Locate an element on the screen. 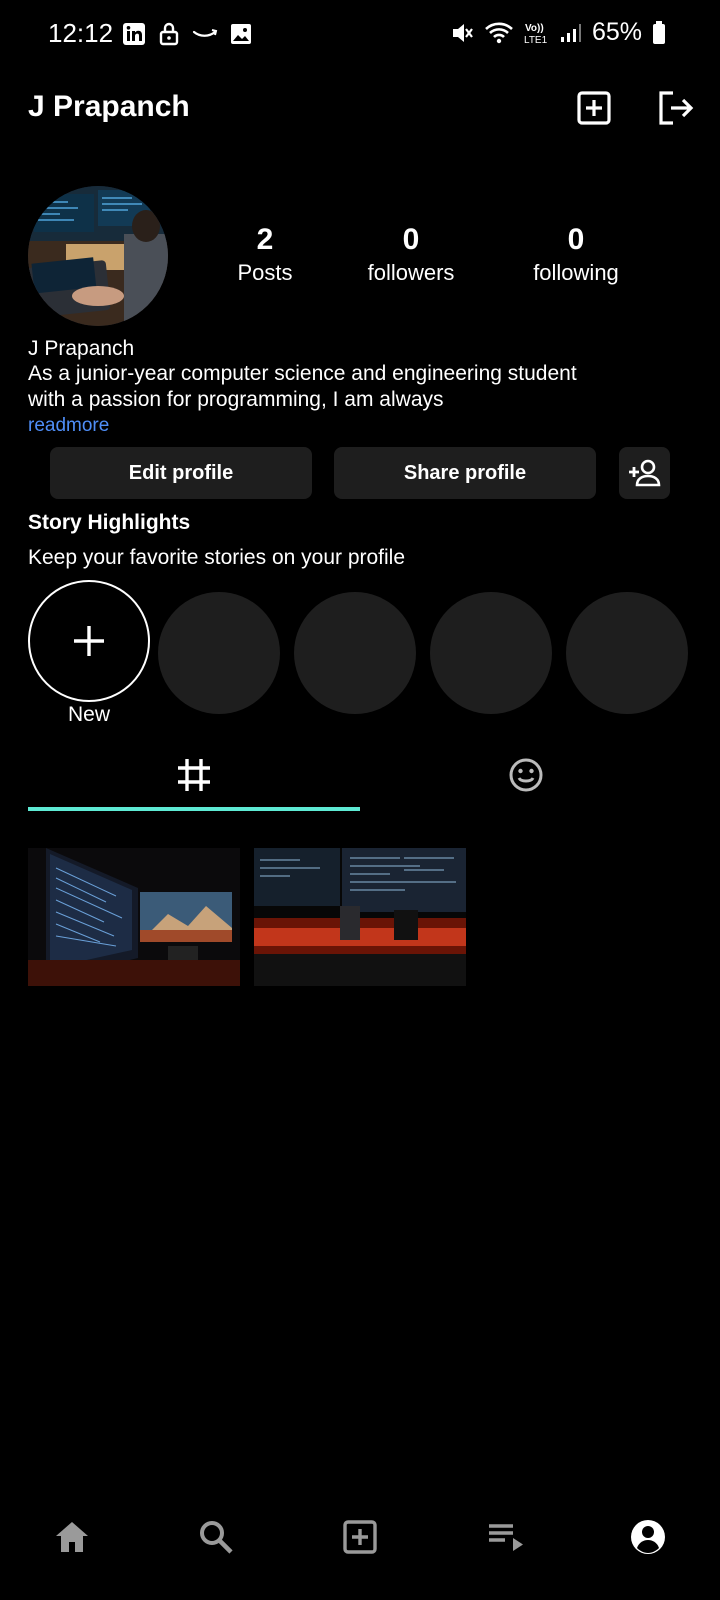  add-post-icon is located at coordinates (594, 108).